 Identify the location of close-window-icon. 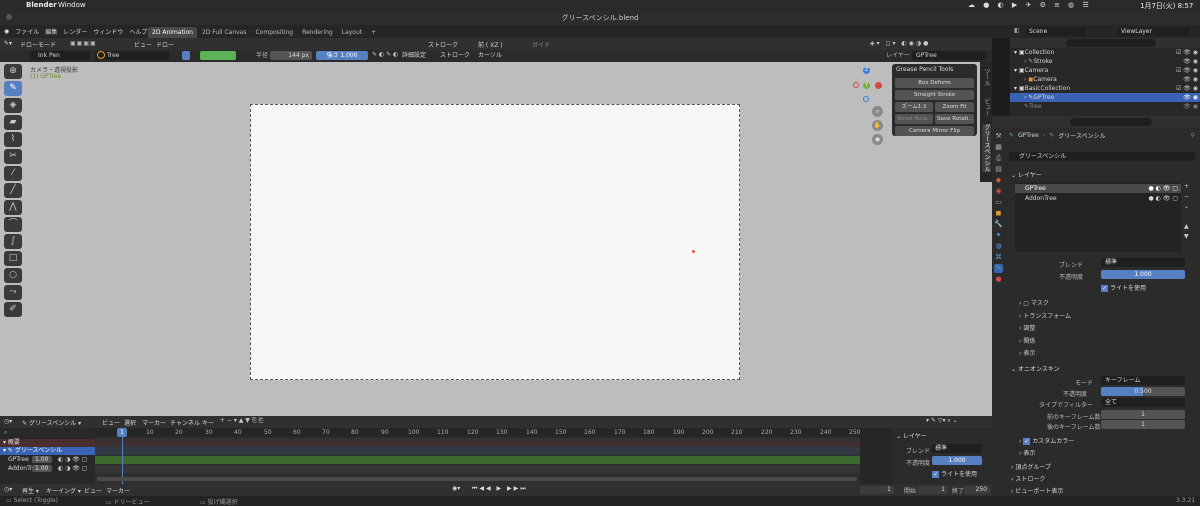
(9, 17).